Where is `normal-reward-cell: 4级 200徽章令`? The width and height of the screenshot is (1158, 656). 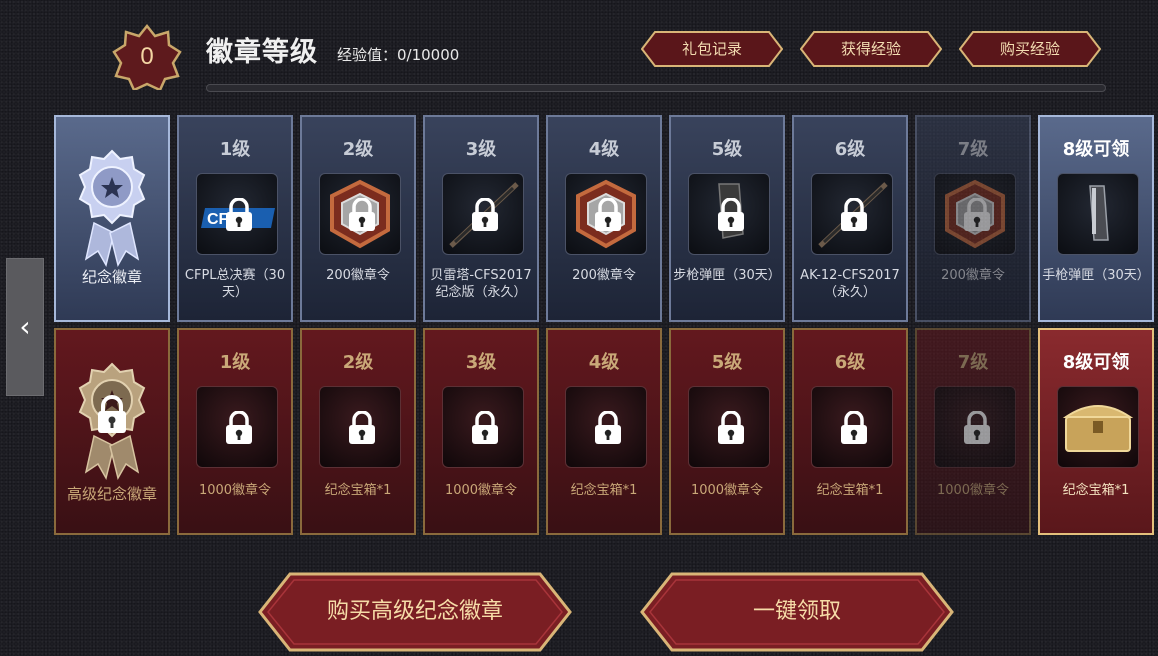
normal-reward-cell: 4级 200徽章令 is located at coordinates (604, 218).